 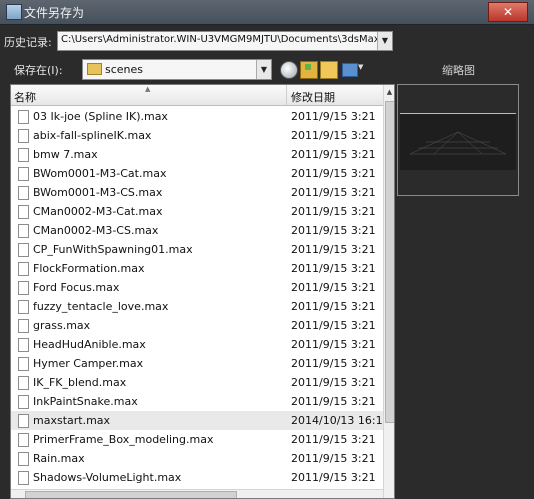 What do you see at coordinates (197, 325) in the screenshot?
I see `list-item: grass.max 2011/9/15 3:21` at bounding box center [197, 325].